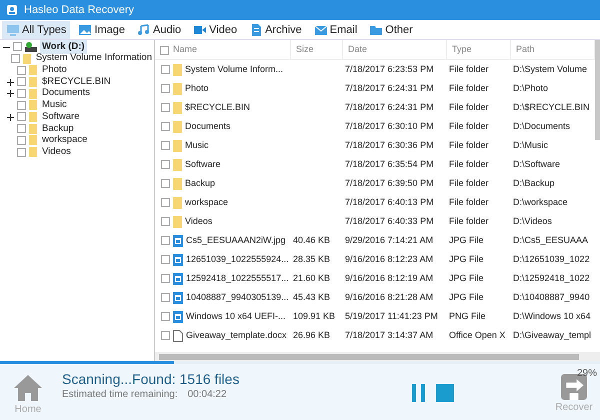  Describe the element at coordinates (540, 201) in the screenshot. I see `table-cell: D:\workspace` at that location.